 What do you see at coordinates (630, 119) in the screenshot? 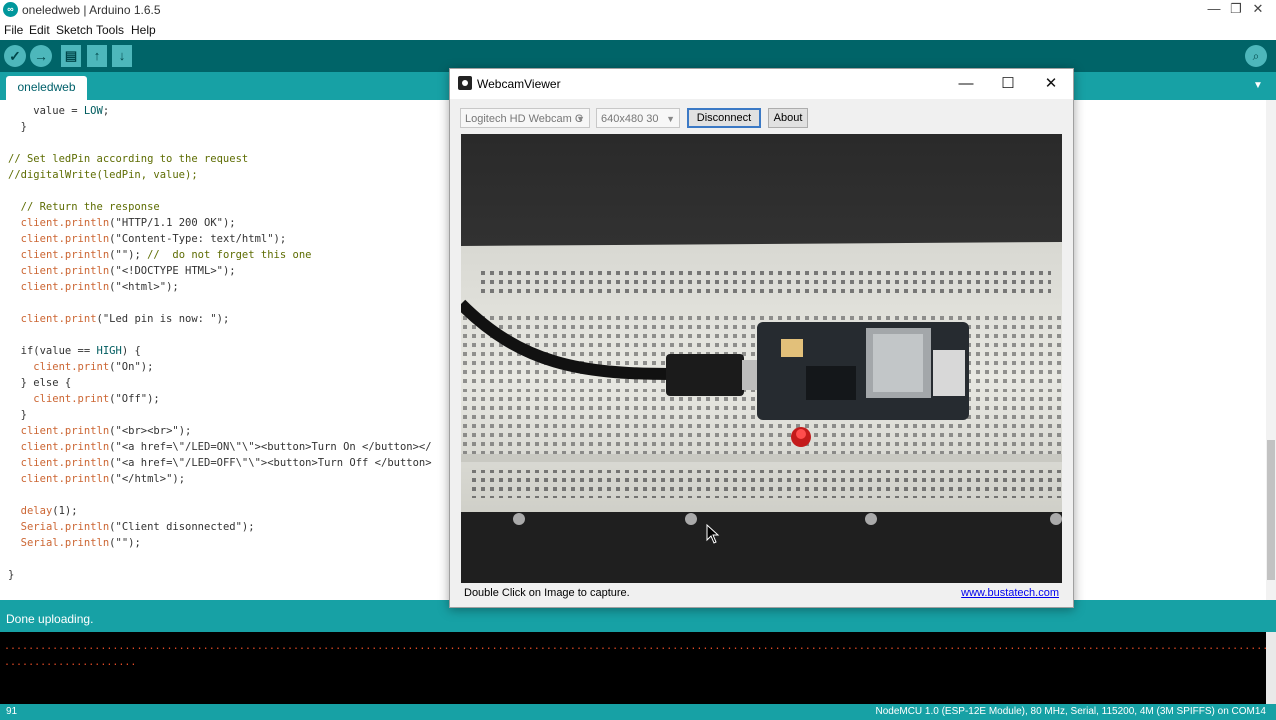
I see `resolution-select-value: 640x480 30` at bounding box center [630, 119].